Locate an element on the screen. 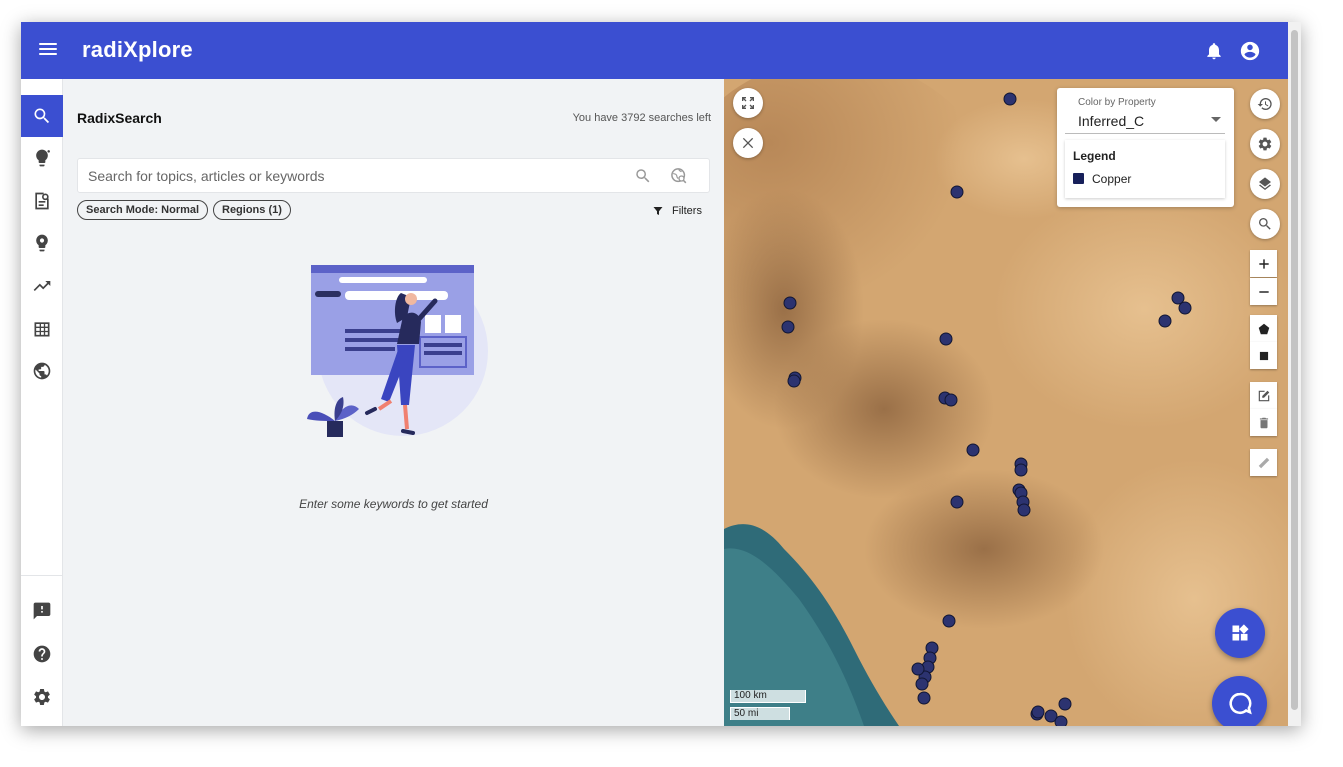 Image resolution: width=1343 pixels, height=767 pixels. chat-launcher-button is located at coordinates (1239, 701).